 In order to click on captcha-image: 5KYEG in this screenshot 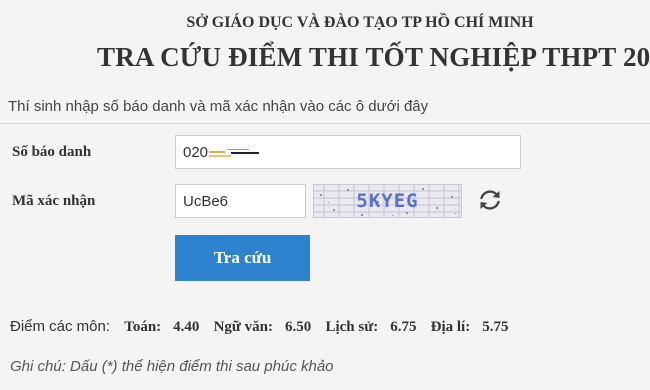, I will do `click(387, 201)`.